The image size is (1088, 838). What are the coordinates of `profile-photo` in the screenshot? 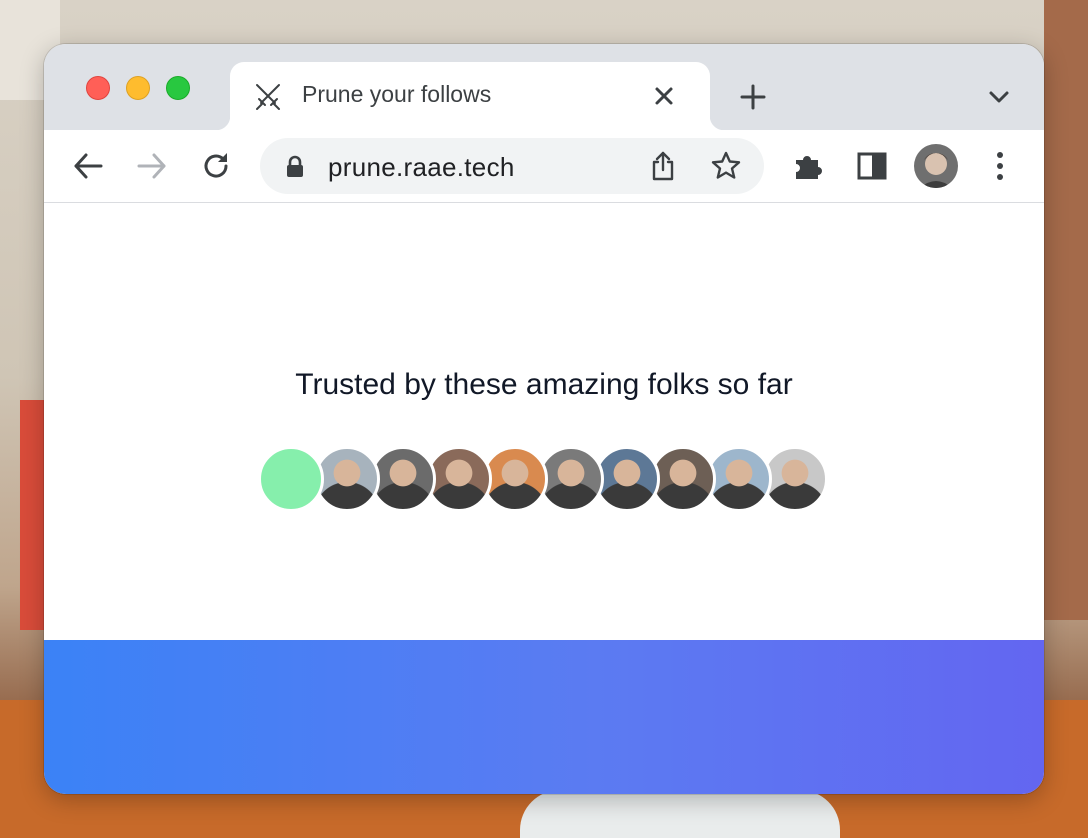 It's located at (936, 166).